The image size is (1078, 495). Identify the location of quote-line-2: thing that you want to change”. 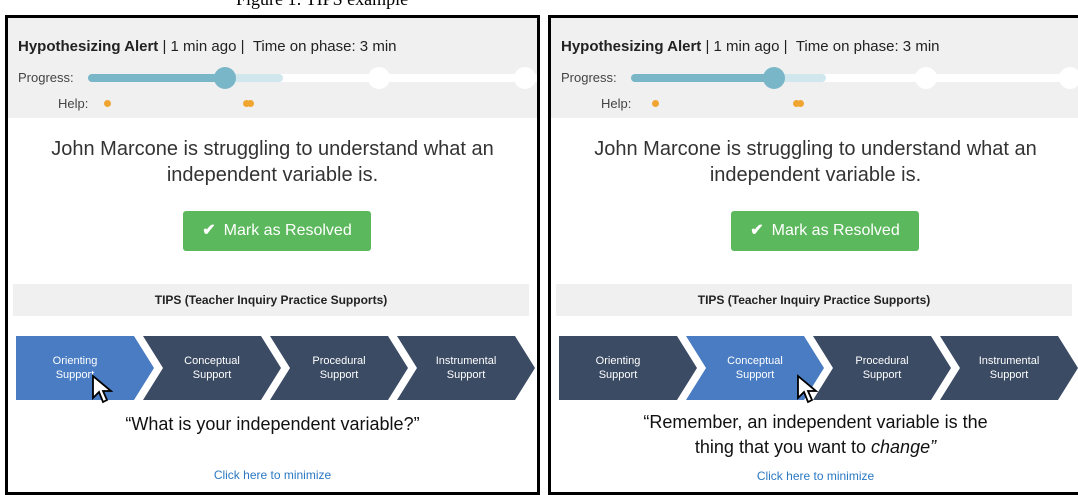
(814, 447).